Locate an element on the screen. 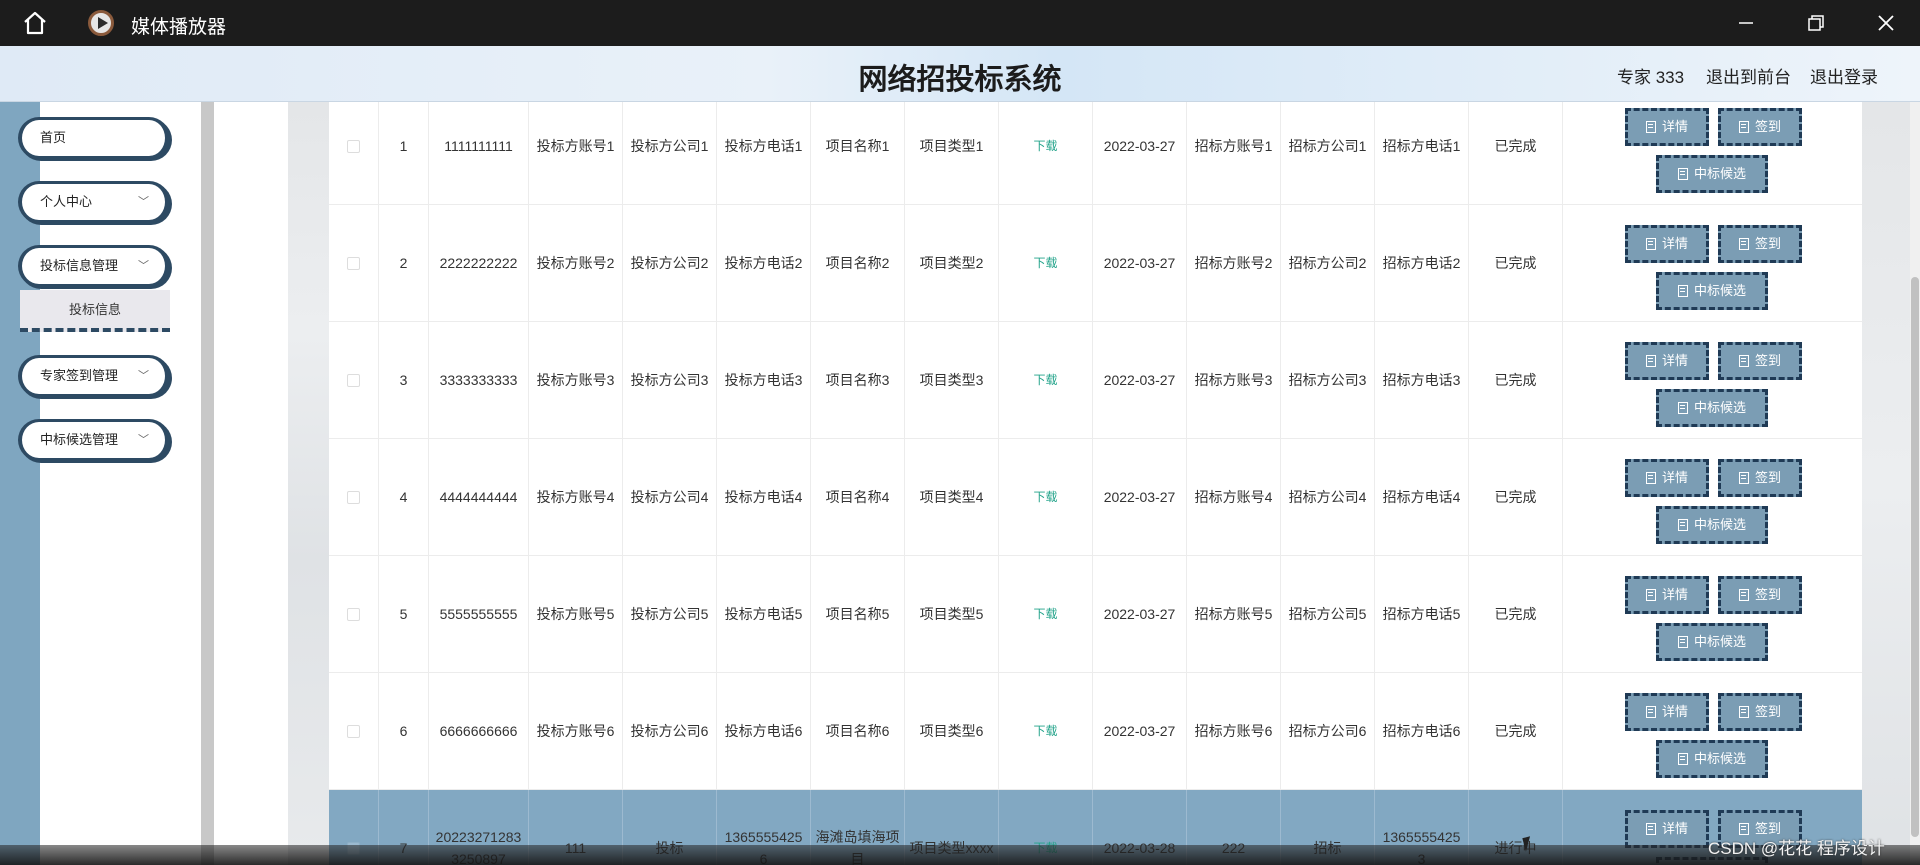  exit-to-front-link: 退出到前台 is located at coordinates (1748, 75).